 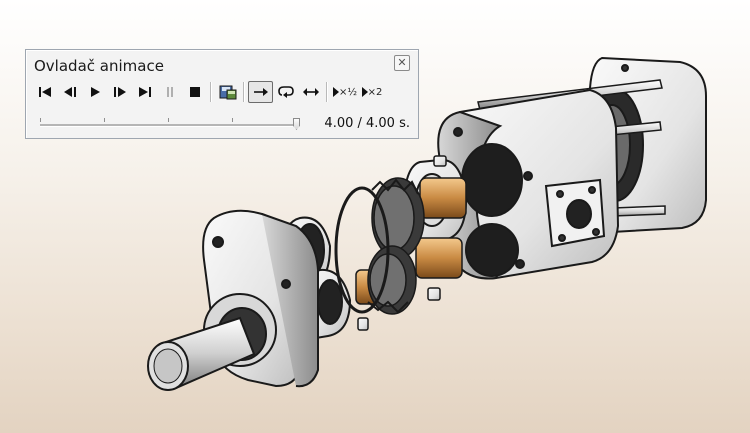 I want to click on half-speed-button: ×½, so click(x=345, y=92).